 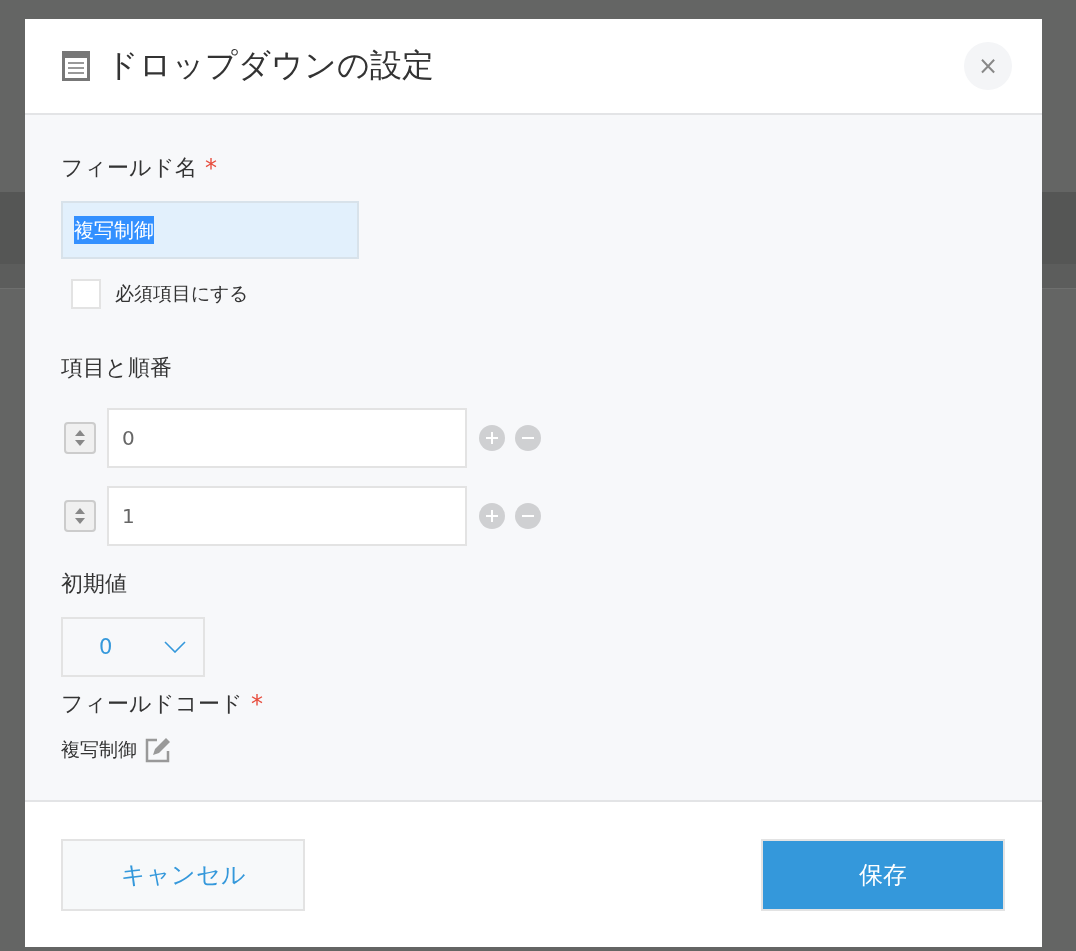 I want to click on field-label: 項目と順番, so click(x=116, y=368).